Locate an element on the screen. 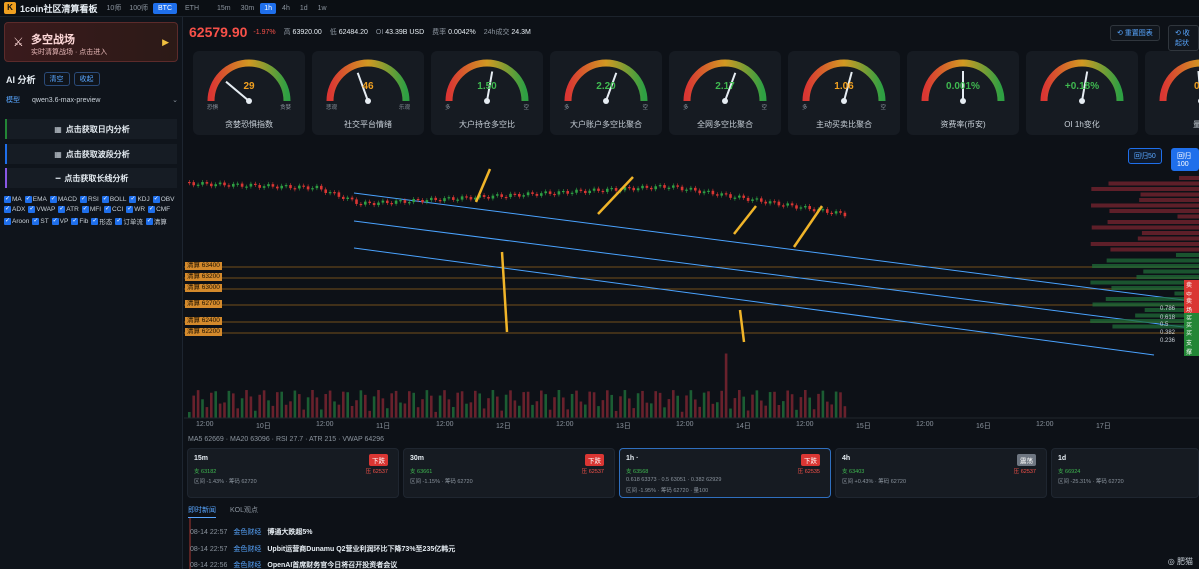 Image resolution: width=1199 pixels, height=569 pixels. intraday-analysis-button: ▦ 点击获取日内分析 is located at coordinates (91, 129).